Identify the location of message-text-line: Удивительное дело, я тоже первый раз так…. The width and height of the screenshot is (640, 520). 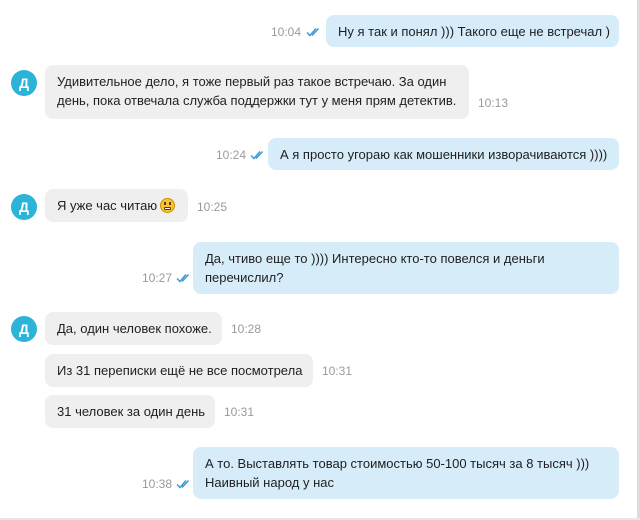
(252, 81).